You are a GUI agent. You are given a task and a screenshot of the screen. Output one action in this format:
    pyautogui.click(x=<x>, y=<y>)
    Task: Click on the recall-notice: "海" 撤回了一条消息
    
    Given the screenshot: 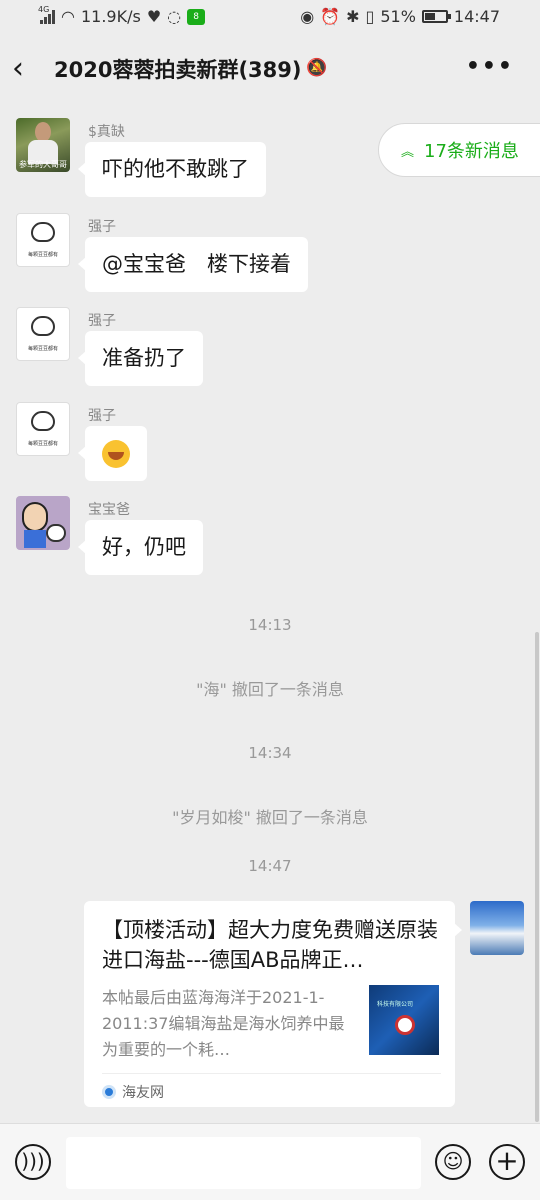 What is the action you would take?
    pyautogui.click(x=270, y=689)
    